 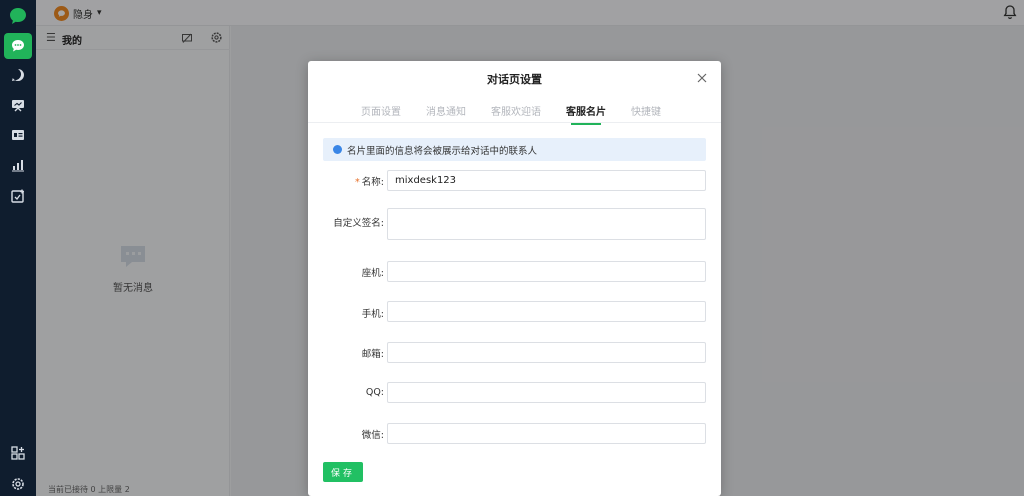 I want to click on ticket-icon, so click(x=17, y=196).